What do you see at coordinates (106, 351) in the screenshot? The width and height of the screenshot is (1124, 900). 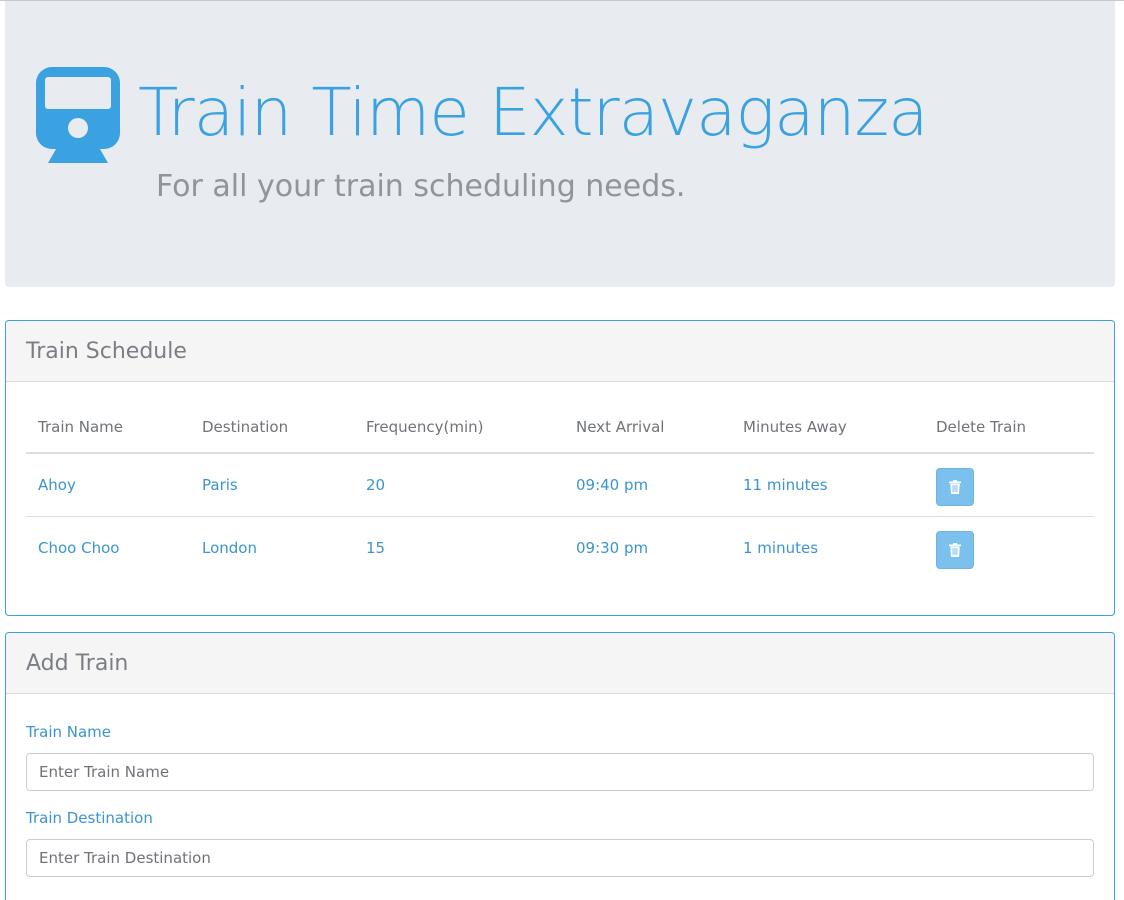 I see `panel-title: Train Schedule` at bounding box center [106, 351].